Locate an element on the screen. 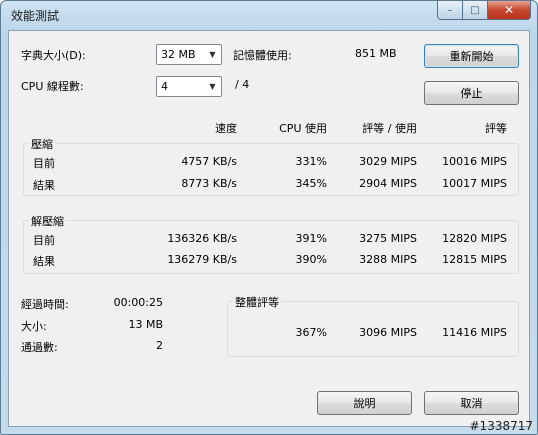  overall-rating: 11416 MIPS is located at coordinates (474, 332).